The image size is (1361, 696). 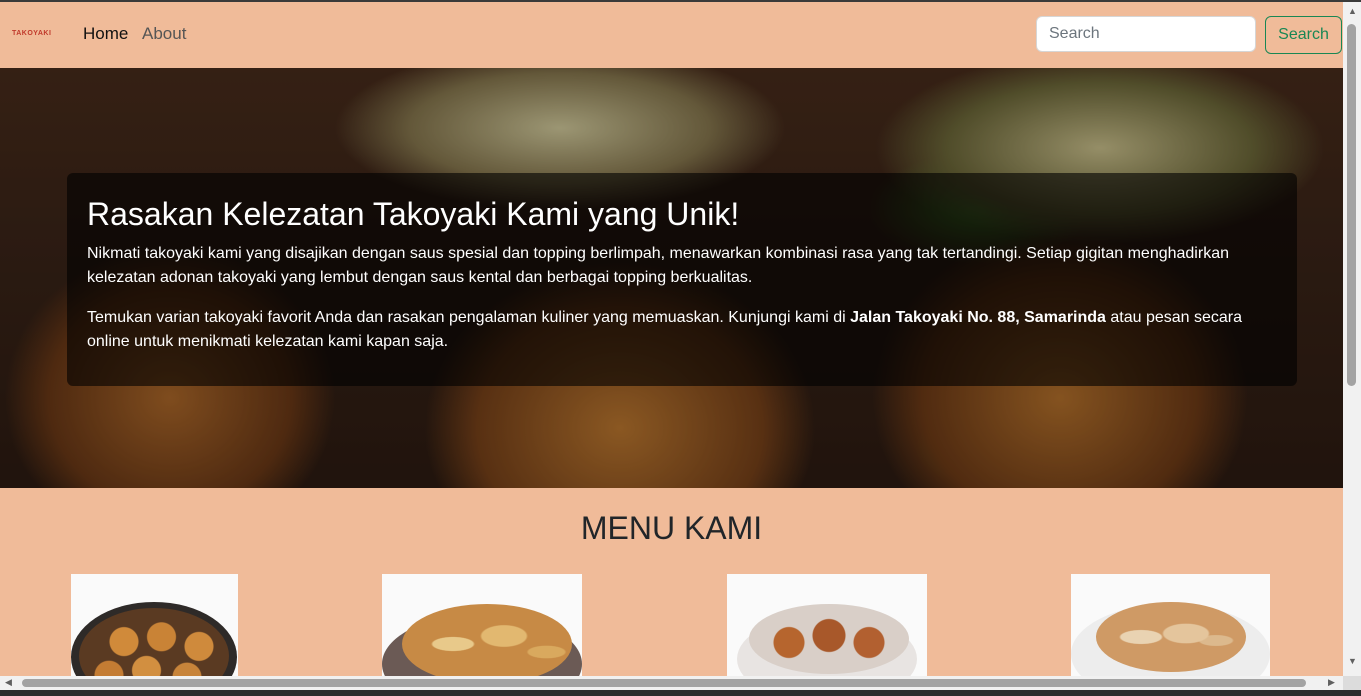 What do you see at coordinates (1352, 661) in the screenshot?
I see `scroll-down-arrow-icon: ▼` at bounding box center [1352, 661].